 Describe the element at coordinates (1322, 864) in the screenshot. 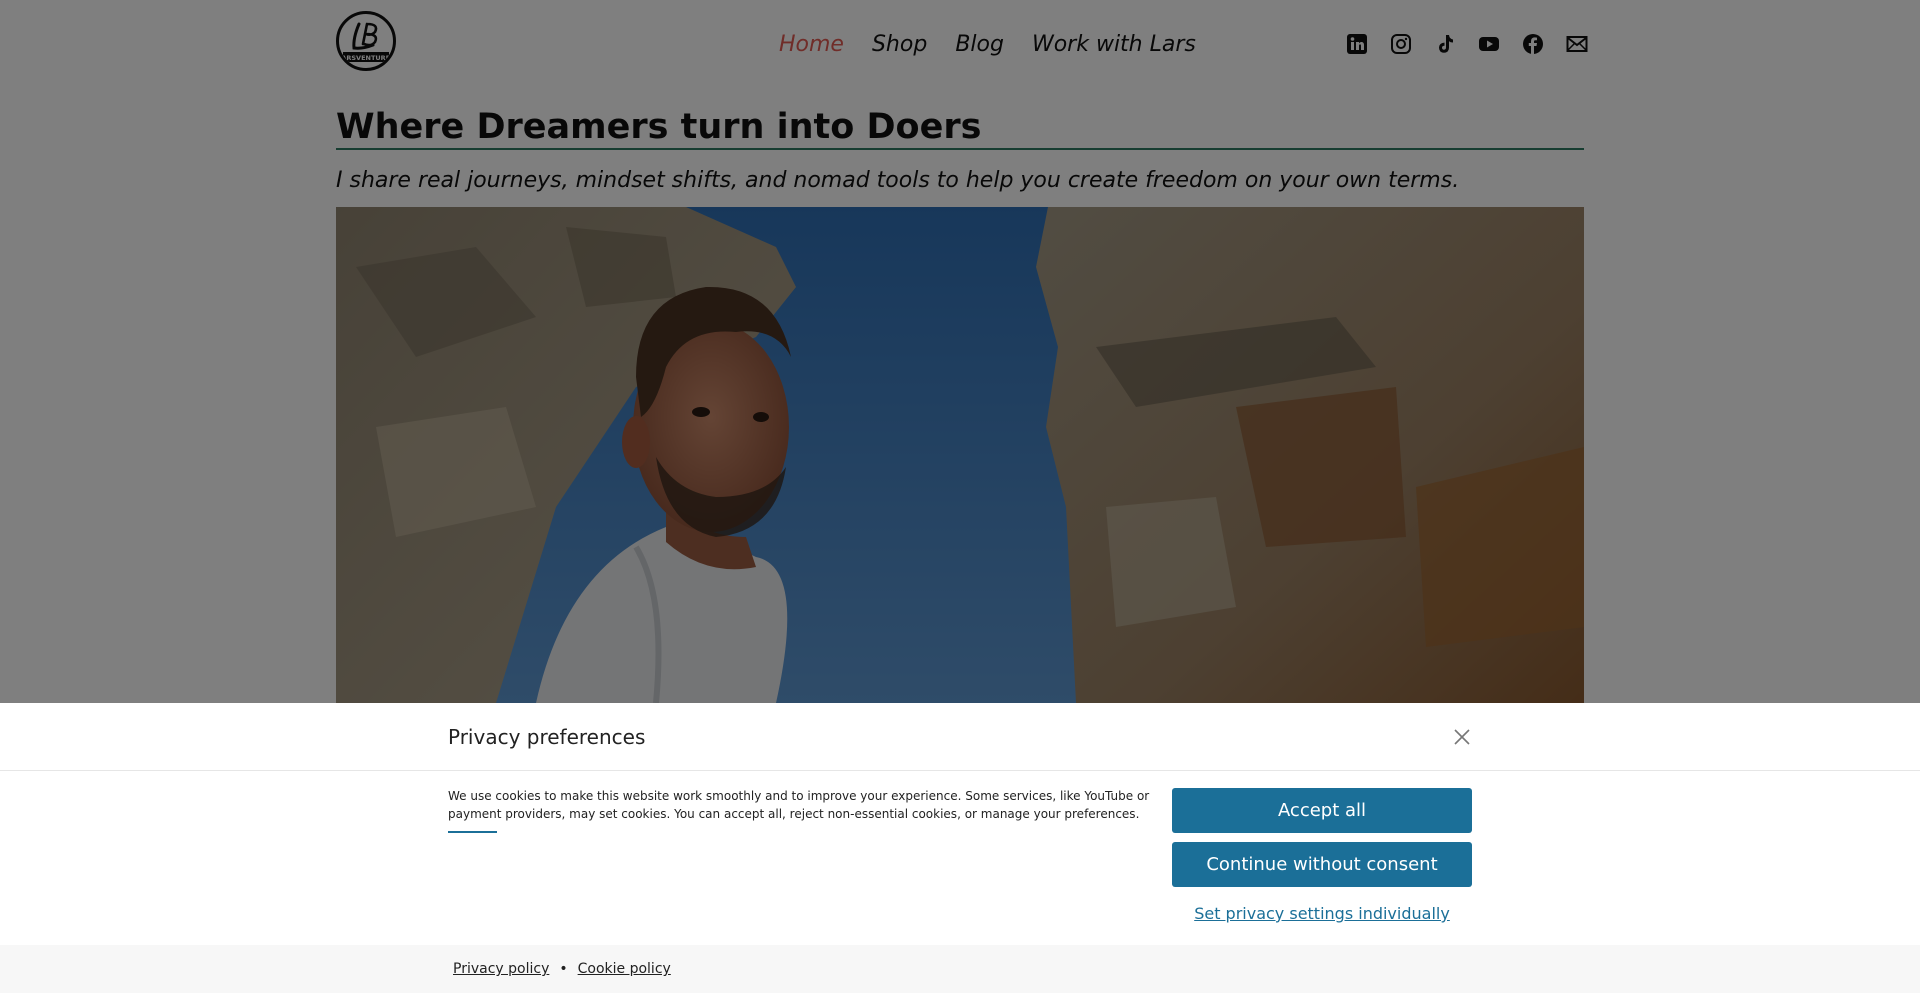

I see `continue-without-consent-button: Continue without consent` at that location.